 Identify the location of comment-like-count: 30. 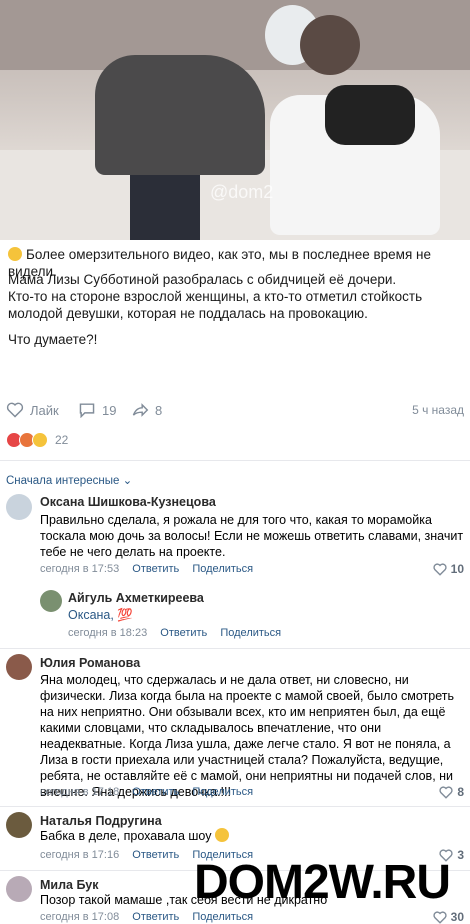
(457, 917).